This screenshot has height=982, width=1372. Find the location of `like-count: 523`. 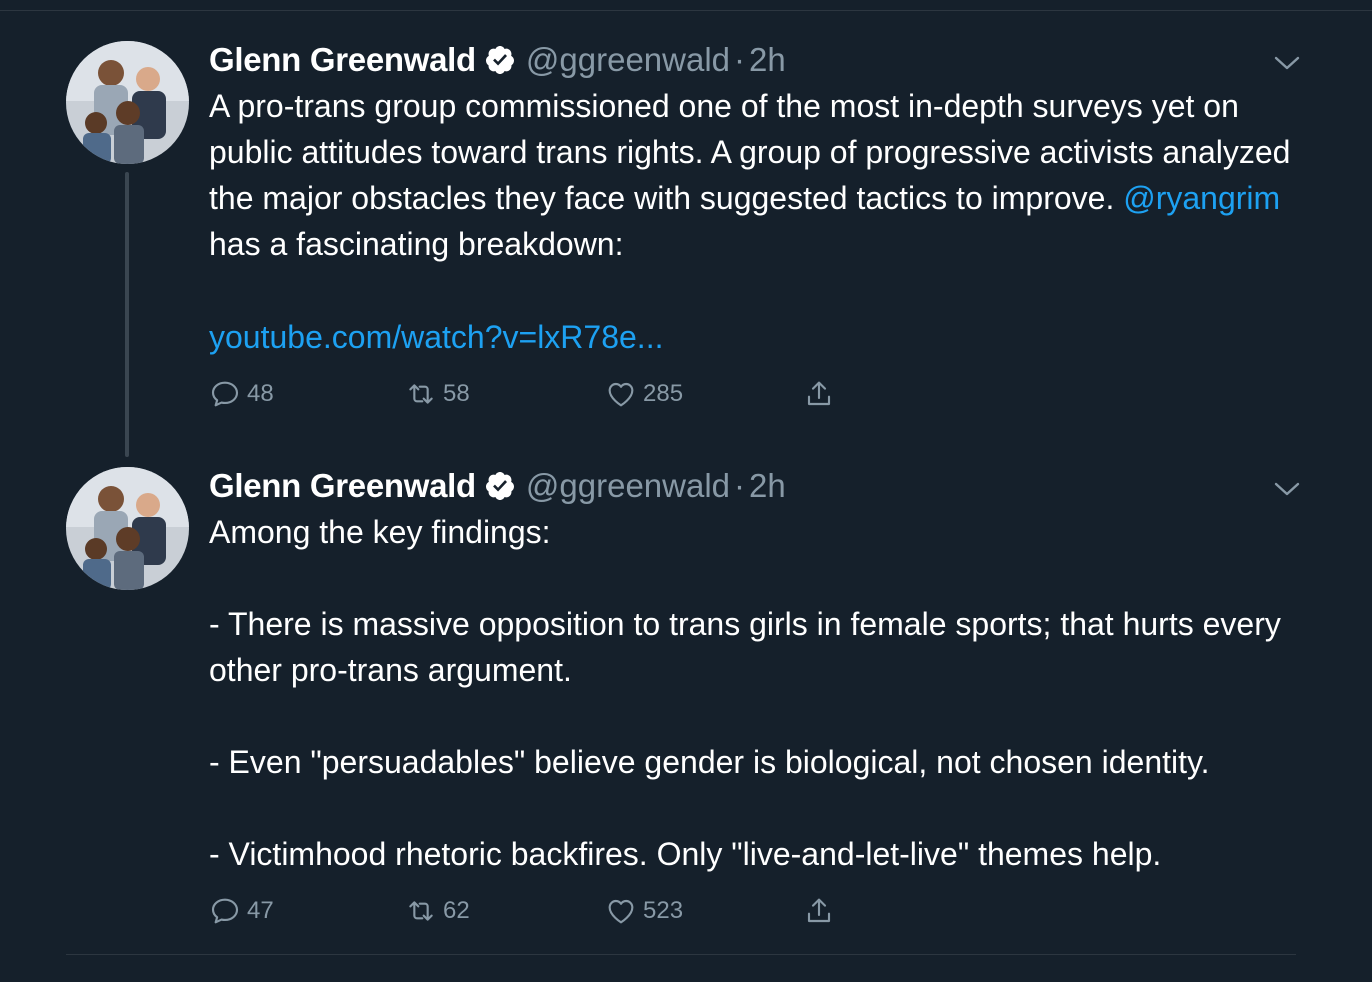

like-count: 523 is located at coordinates (663, 910).